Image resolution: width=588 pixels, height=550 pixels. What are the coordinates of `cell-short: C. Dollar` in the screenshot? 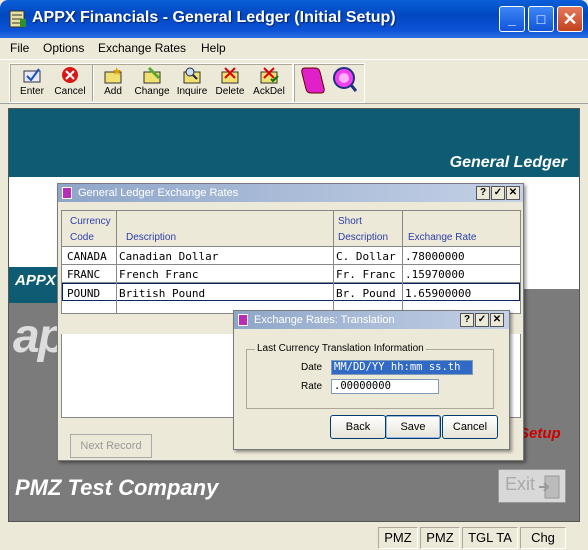 It's located at (366, 256).